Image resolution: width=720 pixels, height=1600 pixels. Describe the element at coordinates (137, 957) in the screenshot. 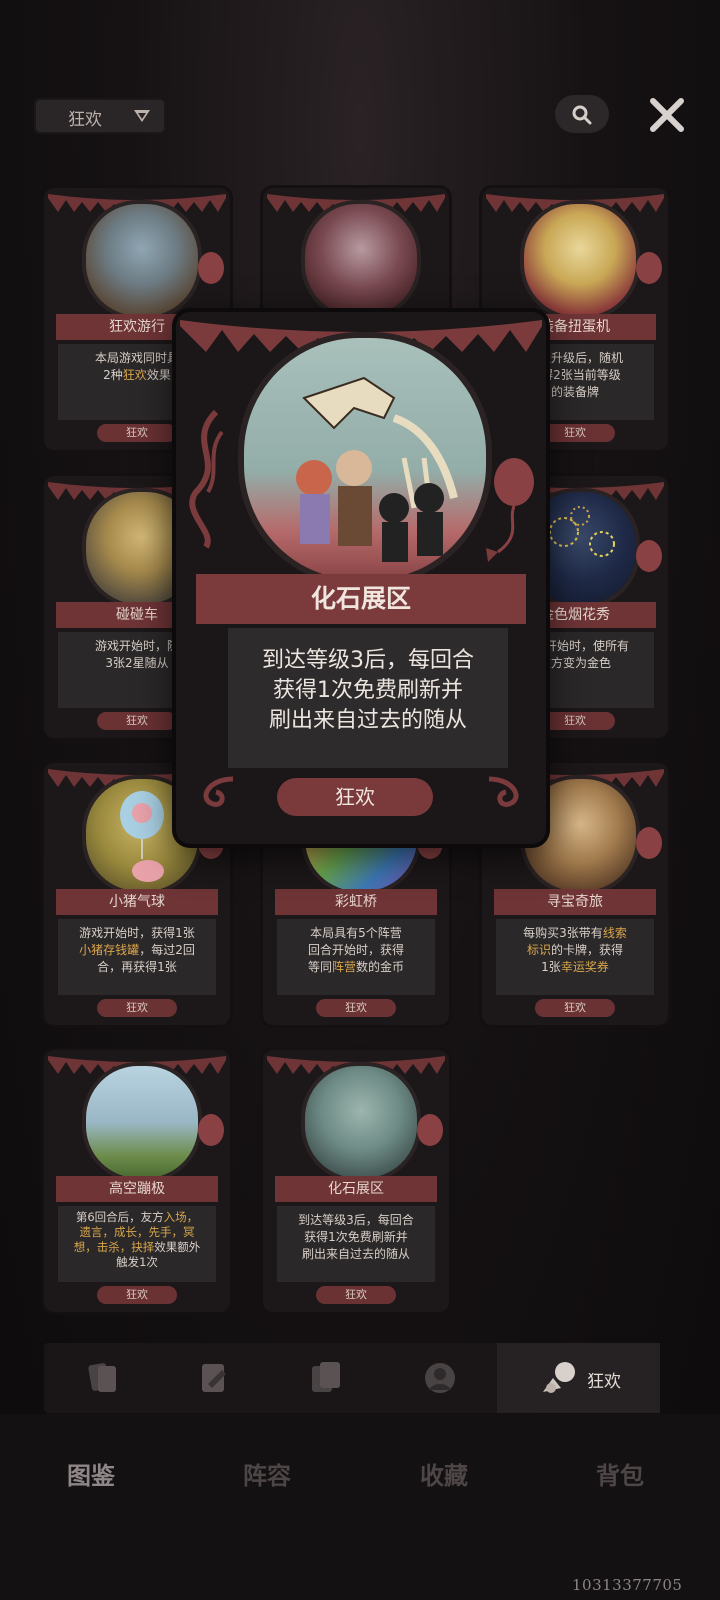

I see `card-description: 游戏开始时，获得1张 小猪存钱罐，每过2回 合，再获得1张` at that location.